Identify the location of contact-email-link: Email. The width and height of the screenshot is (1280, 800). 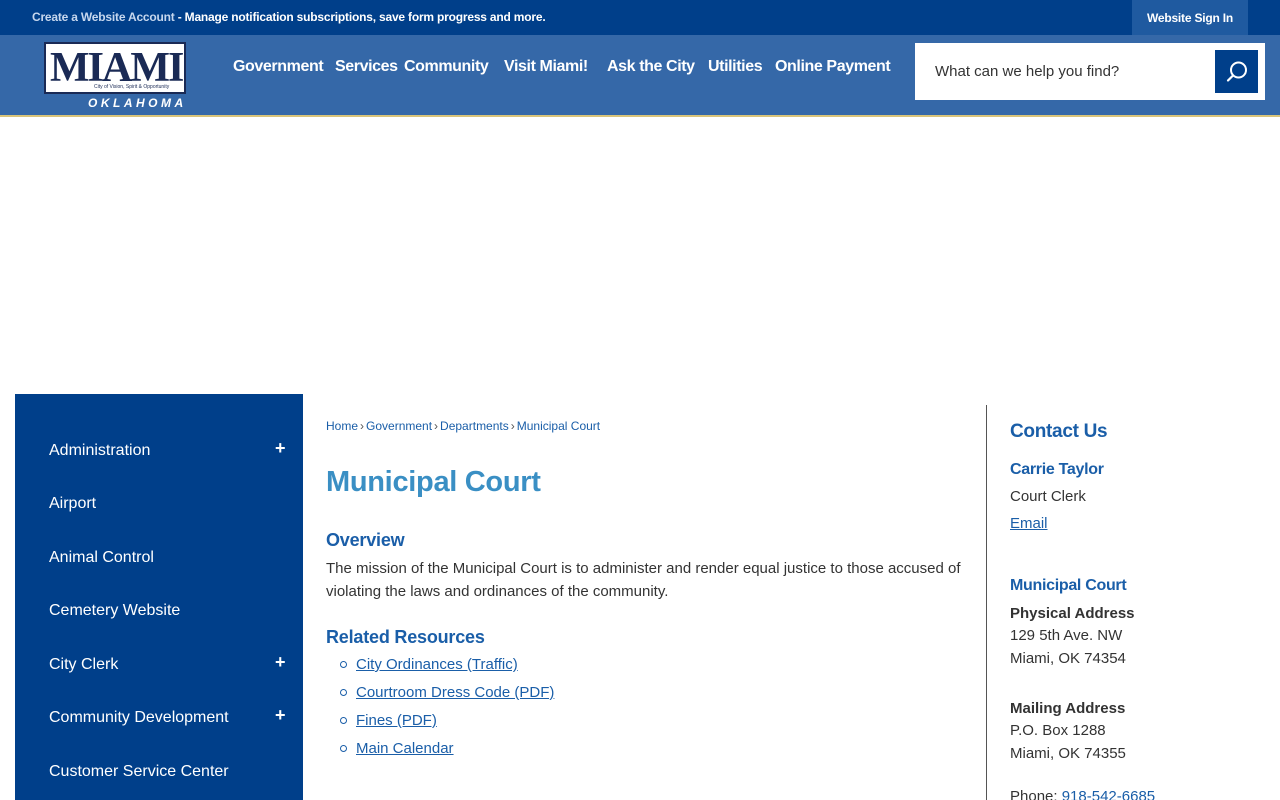
(1029, 523).